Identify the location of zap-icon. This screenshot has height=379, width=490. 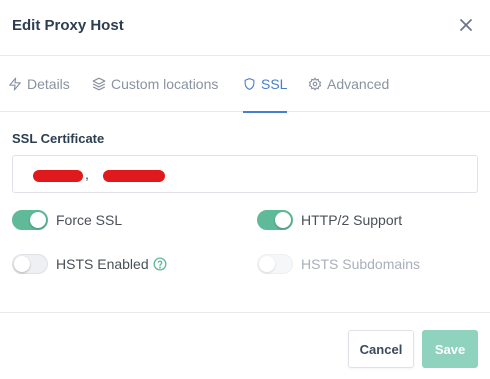
(15, 84).